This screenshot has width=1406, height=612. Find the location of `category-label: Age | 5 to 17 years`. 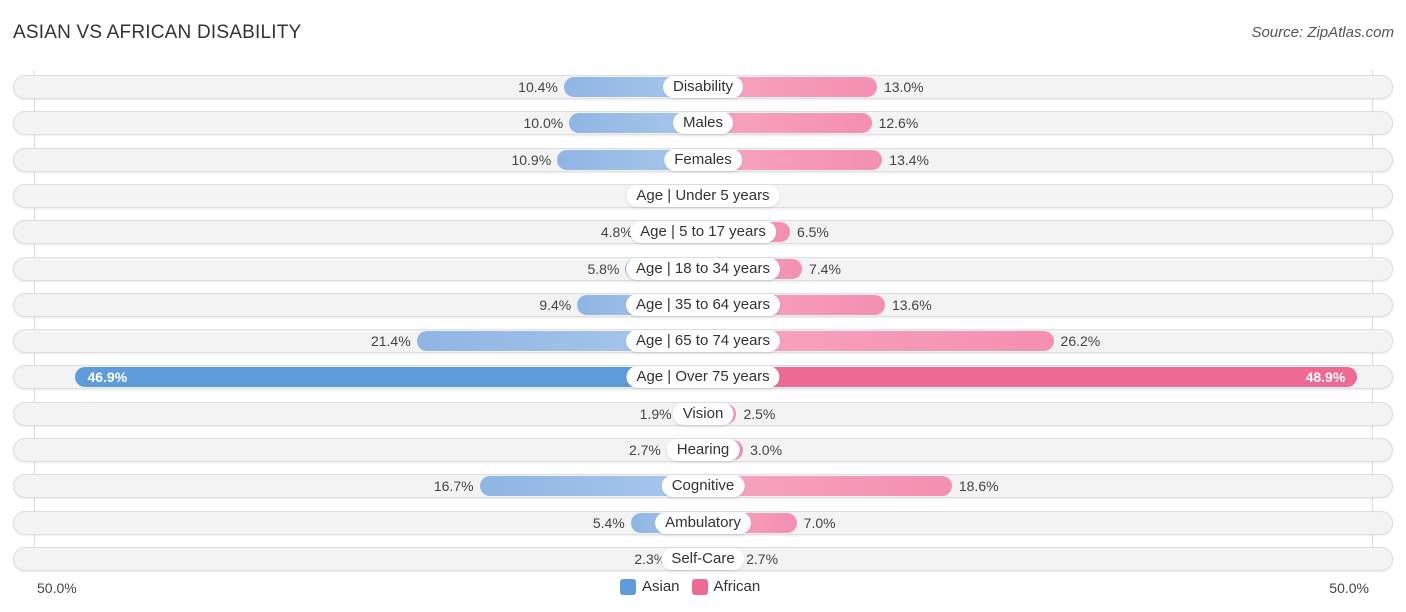

category-label: Age | 5 to 17 years is located at coordinates (703, 232).